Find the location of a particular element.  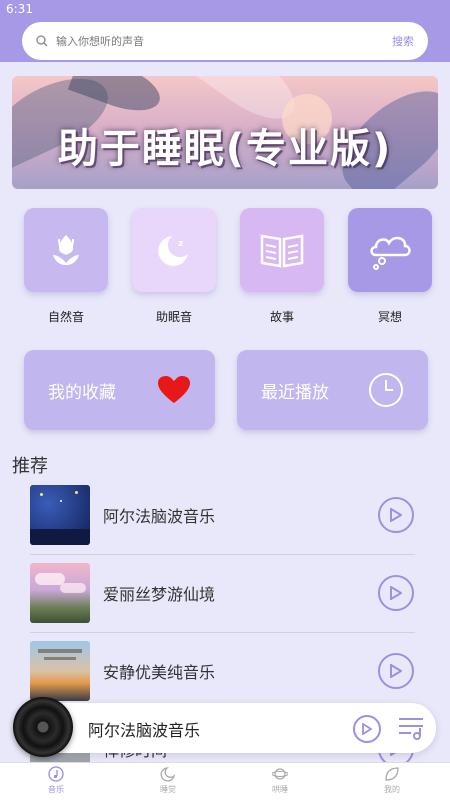

banner: 助于睡眠(专业版) is located at coordinates (225, 132).